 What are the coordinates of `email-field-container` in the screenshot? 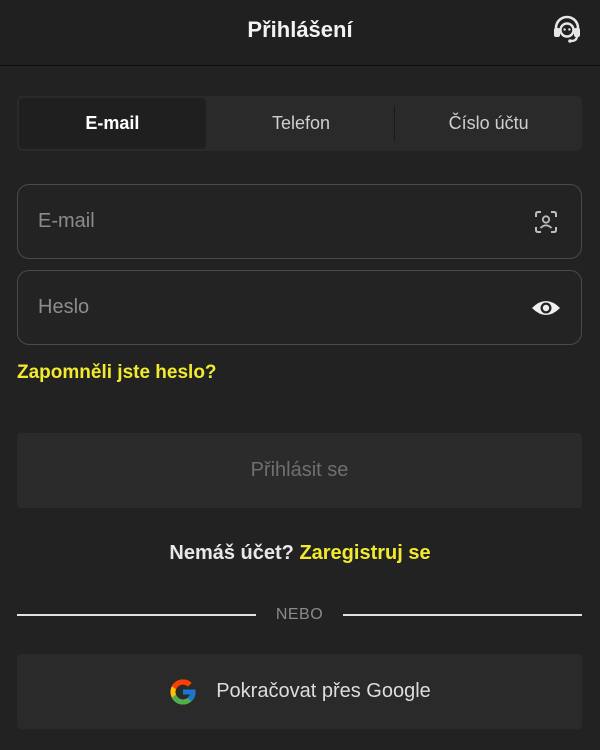 It's located at (299, 221).